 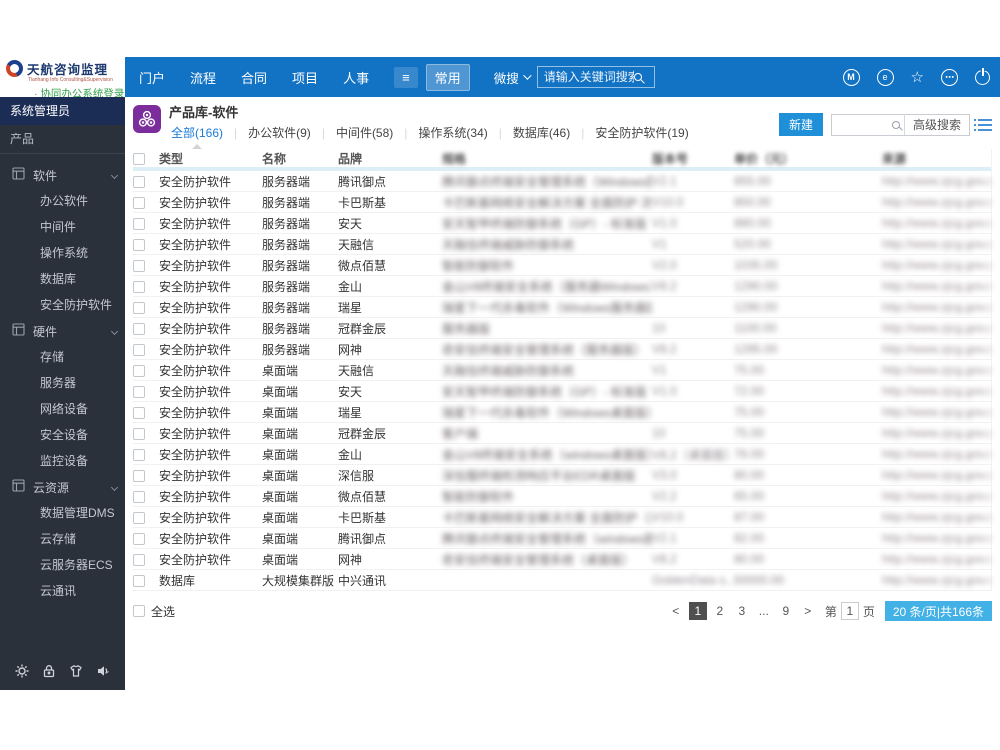 I want to click on sidebar-item-安全防护软件: 安全防护软件, so click(x=62, y=305).